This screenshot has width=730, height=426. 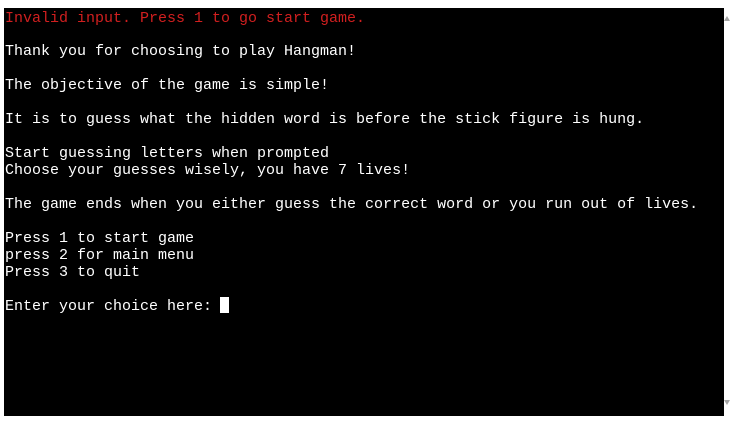 I want to click on scroll-up-arrow-icon, so click(x=727, y=18).